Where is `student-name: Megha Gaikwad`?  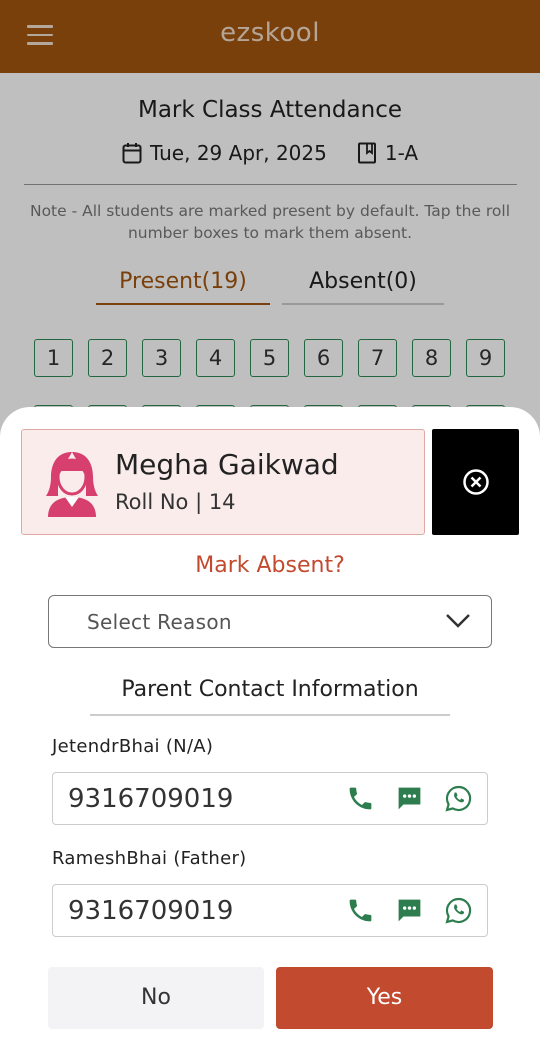 student-name: Megha Gaikwad is located at coordinates (227, 464).